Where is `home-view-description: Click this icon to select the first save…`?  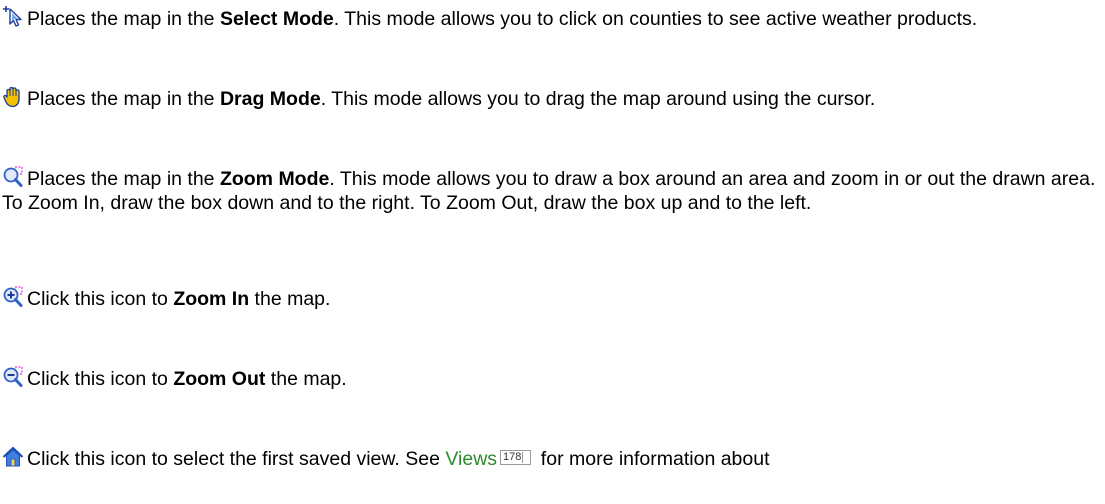
home-view-description: Click this icon to select the first save… is located at coordinates (549, 458).